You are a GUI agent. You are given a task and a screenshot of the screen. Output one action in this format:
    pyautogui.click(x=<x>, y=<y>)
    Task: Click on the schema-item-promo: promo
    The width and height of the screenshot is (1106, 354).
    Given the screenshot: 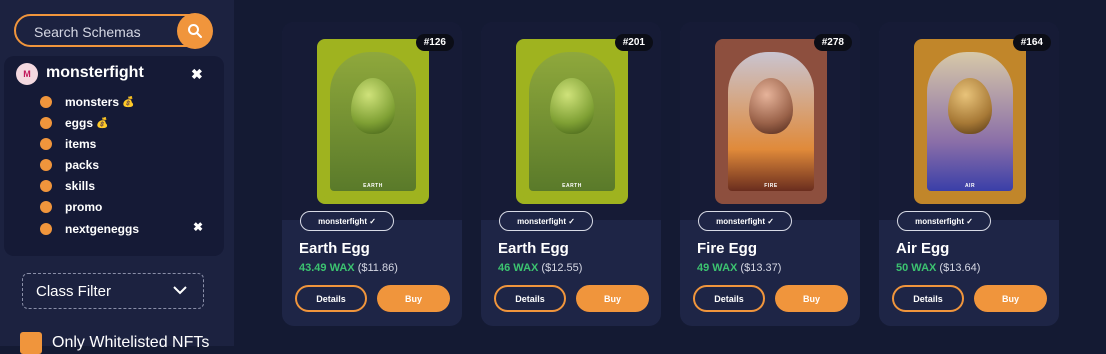 What is the action you would take?
    pyautogui.click(x=71, y=207)
    